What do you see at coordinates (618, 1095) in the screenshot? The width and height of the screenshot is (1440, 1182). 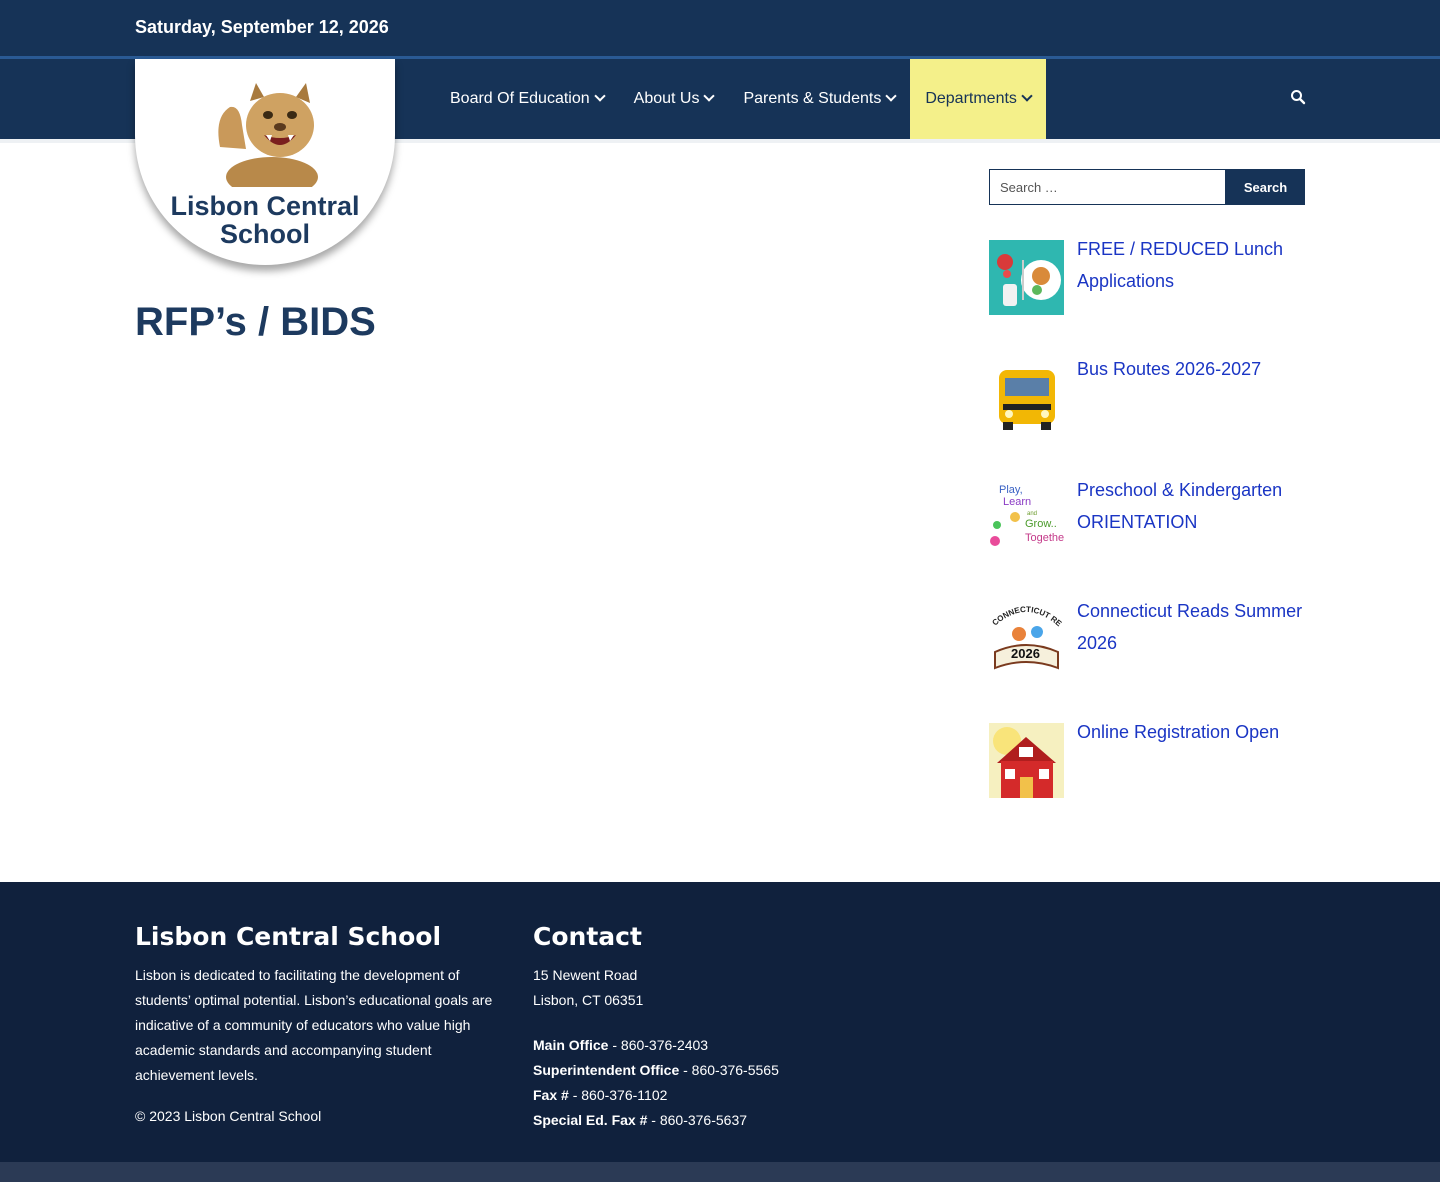 I see `contact-value: - 860-376-1102` at bounding box center [618, 1095].